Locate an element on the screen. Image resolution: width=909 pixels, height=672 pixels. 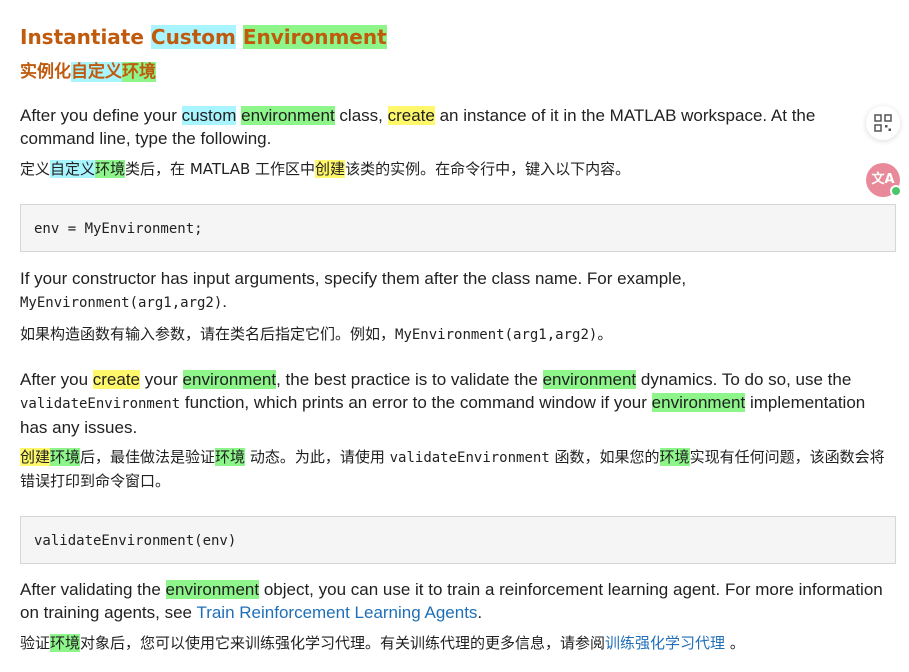
text: After validating the is located at coordinates (93, 589).